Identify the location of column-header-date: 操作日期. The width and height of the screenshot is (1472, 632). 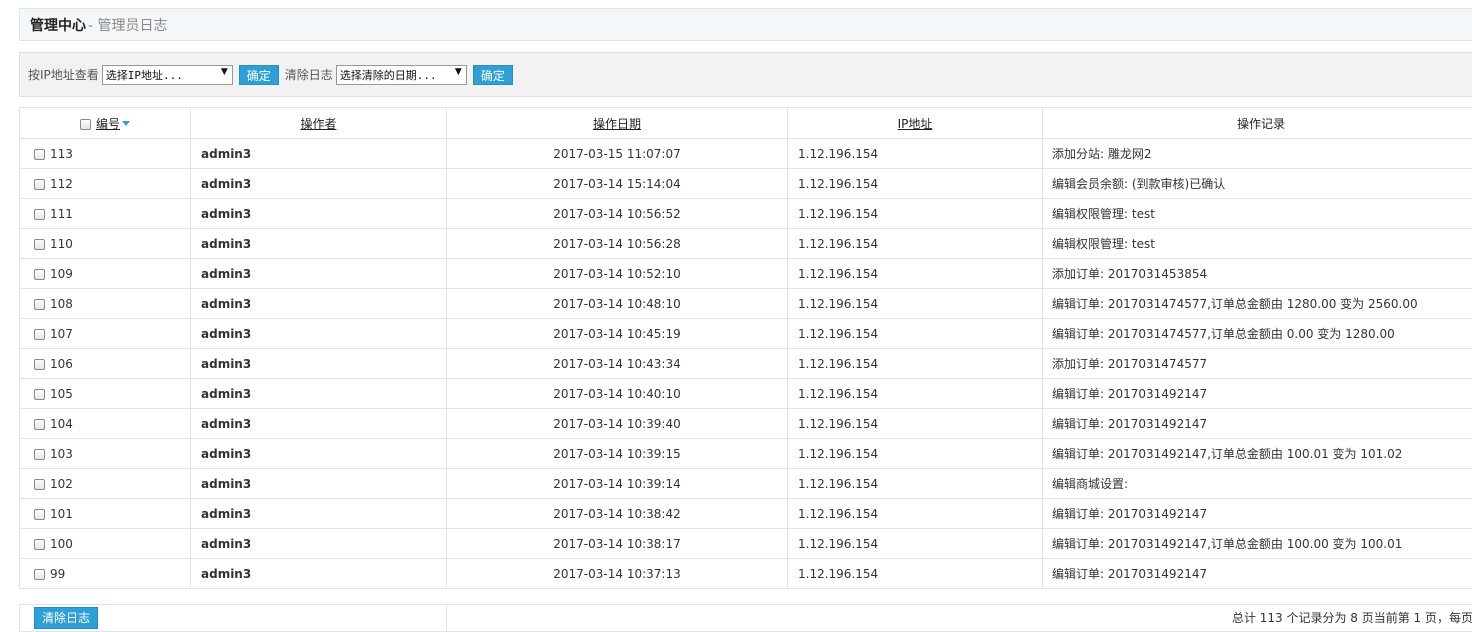
(617, 123).